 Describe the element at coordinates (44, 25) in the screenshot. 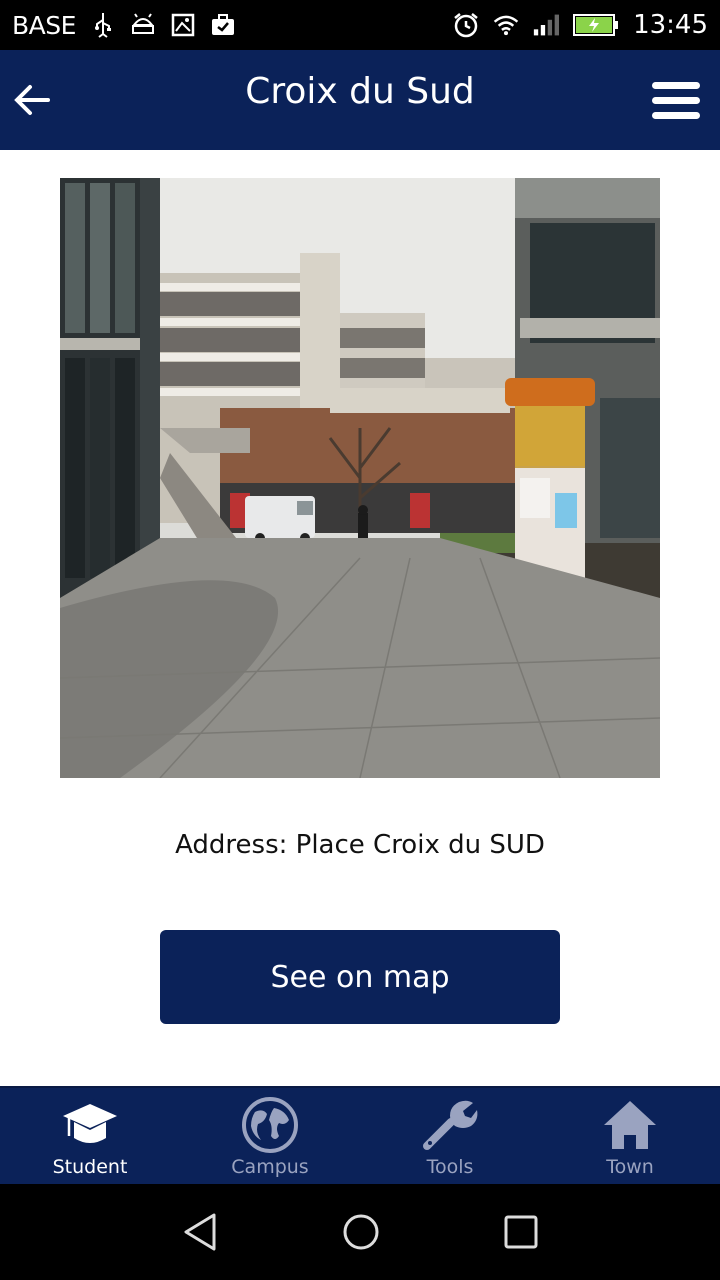

I see `carrier-name: BASE` at that location.